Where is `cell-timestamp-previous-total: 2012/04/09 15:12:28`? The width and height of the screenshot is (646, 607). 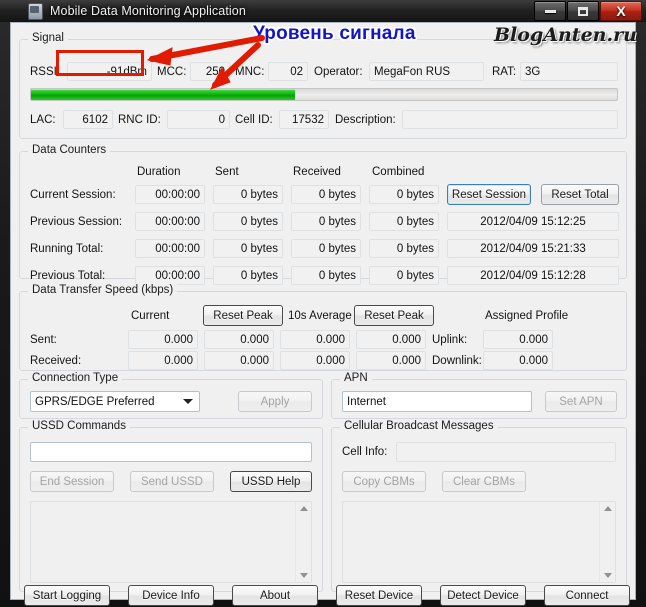
cell-timestamp-previous-total: 2012/04/09 15:12:28 is located at coordinates (533, 275).